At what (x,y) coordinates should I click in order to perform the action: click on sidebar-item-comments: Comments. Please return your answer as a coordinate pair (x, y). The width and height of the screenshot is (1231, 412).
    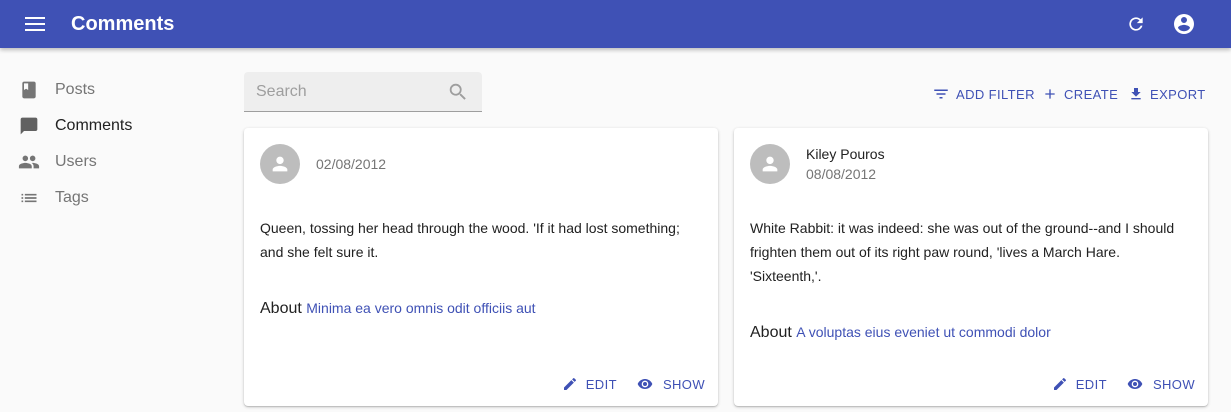
    Looking at the image, I should click on (110, 126).